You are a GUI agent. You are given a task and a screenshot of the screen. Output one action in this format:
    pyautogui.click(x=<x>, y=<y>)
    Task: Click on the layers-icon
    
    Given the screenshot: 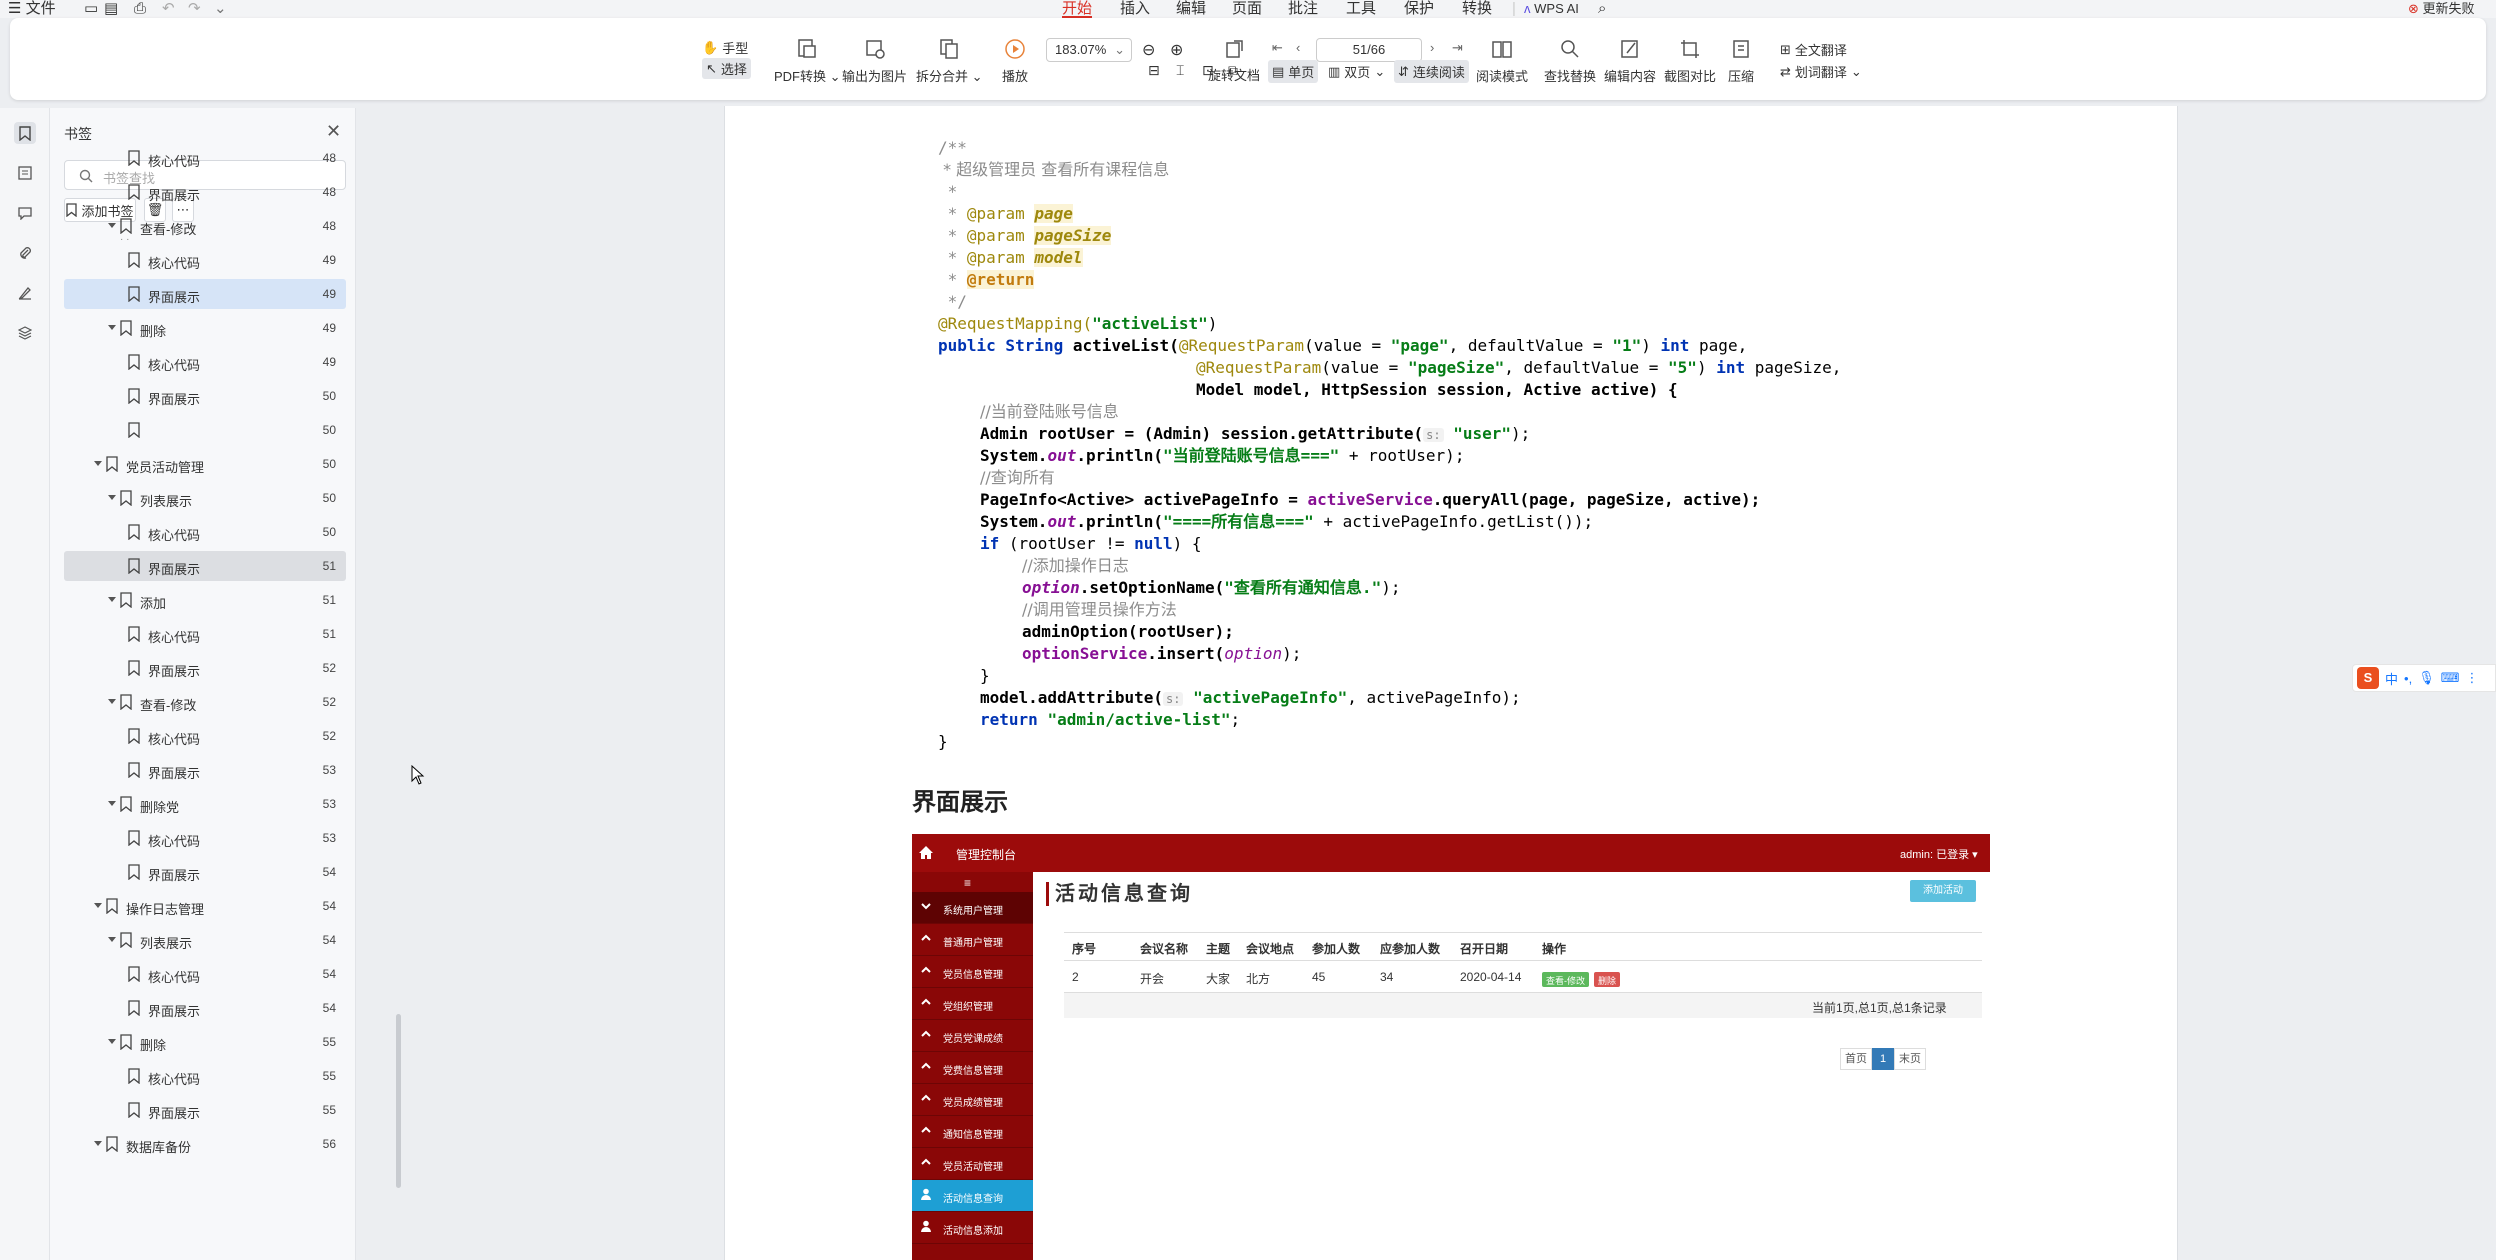 What is the action you would take?
    pyautogui.click(x=25, y=333)
    